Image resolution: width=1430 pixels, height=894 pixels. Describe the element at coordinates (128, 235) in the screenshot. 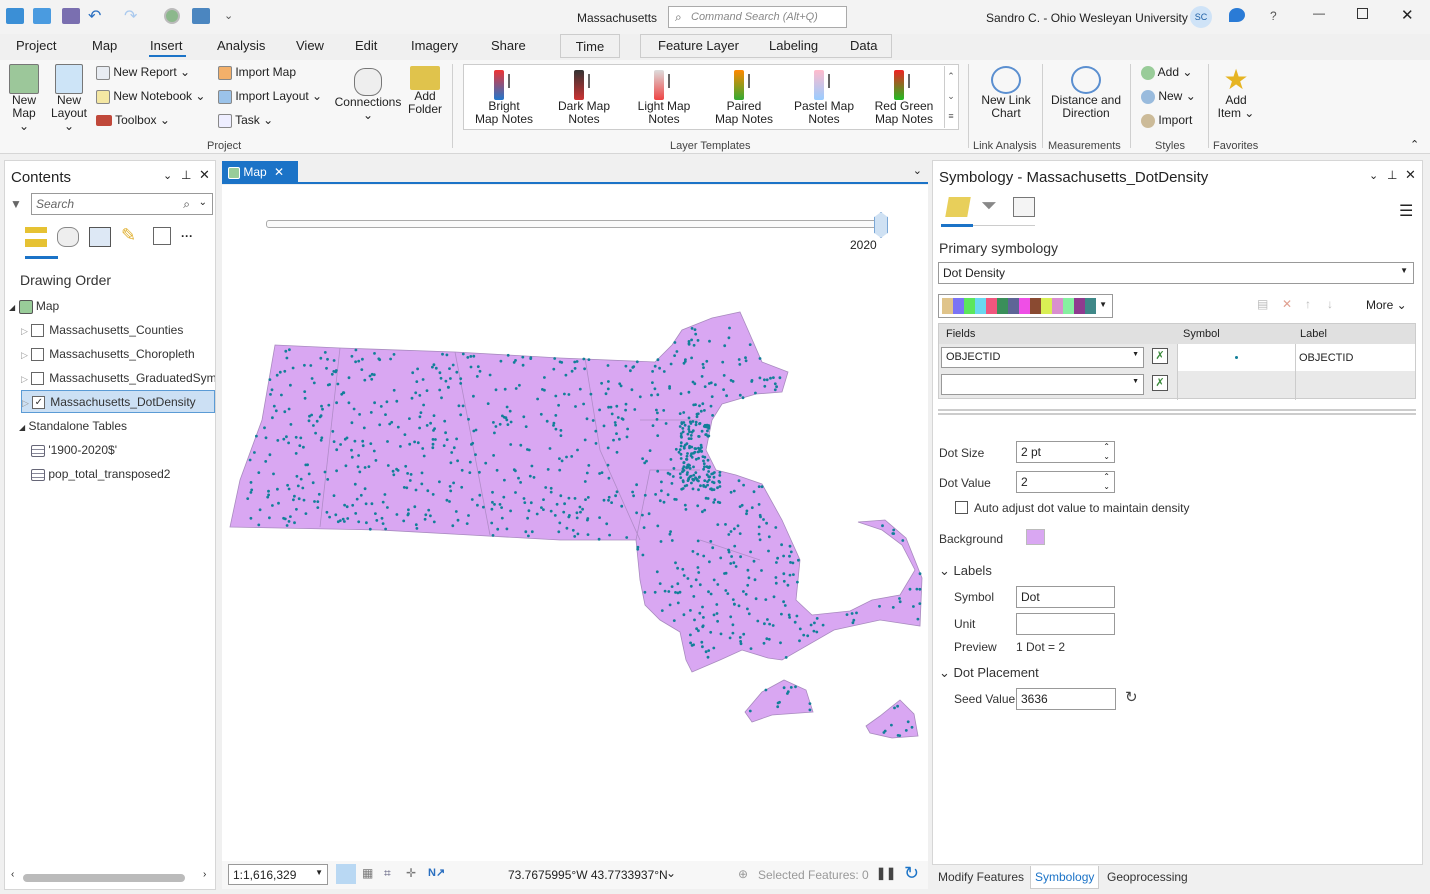

I see `list-by-editing-icon: ✎` at that location.